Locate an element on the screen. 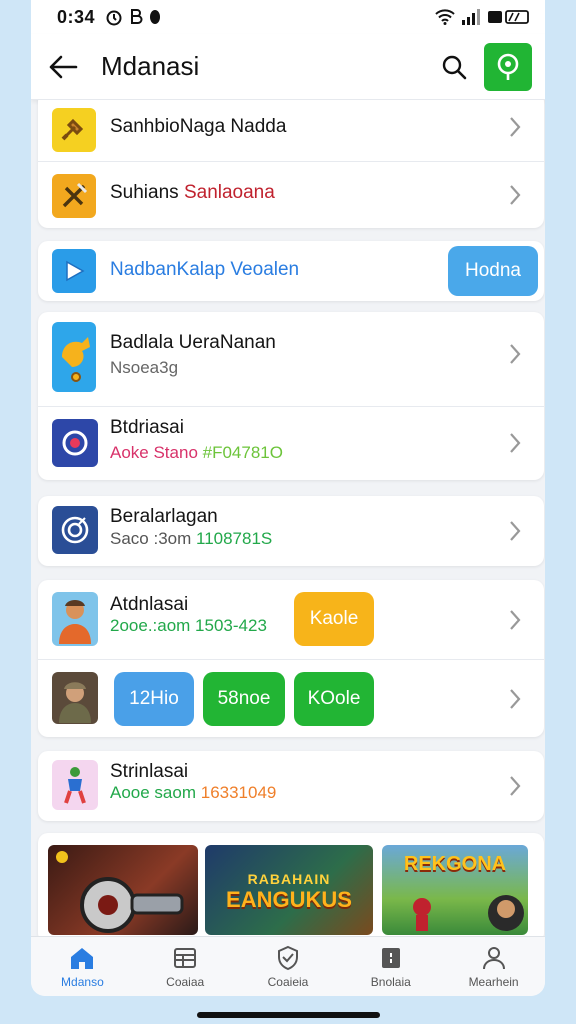 The height and width of the screenshot is (1024, 576). action-button: 12Hio is located at coordinates (154, 699).